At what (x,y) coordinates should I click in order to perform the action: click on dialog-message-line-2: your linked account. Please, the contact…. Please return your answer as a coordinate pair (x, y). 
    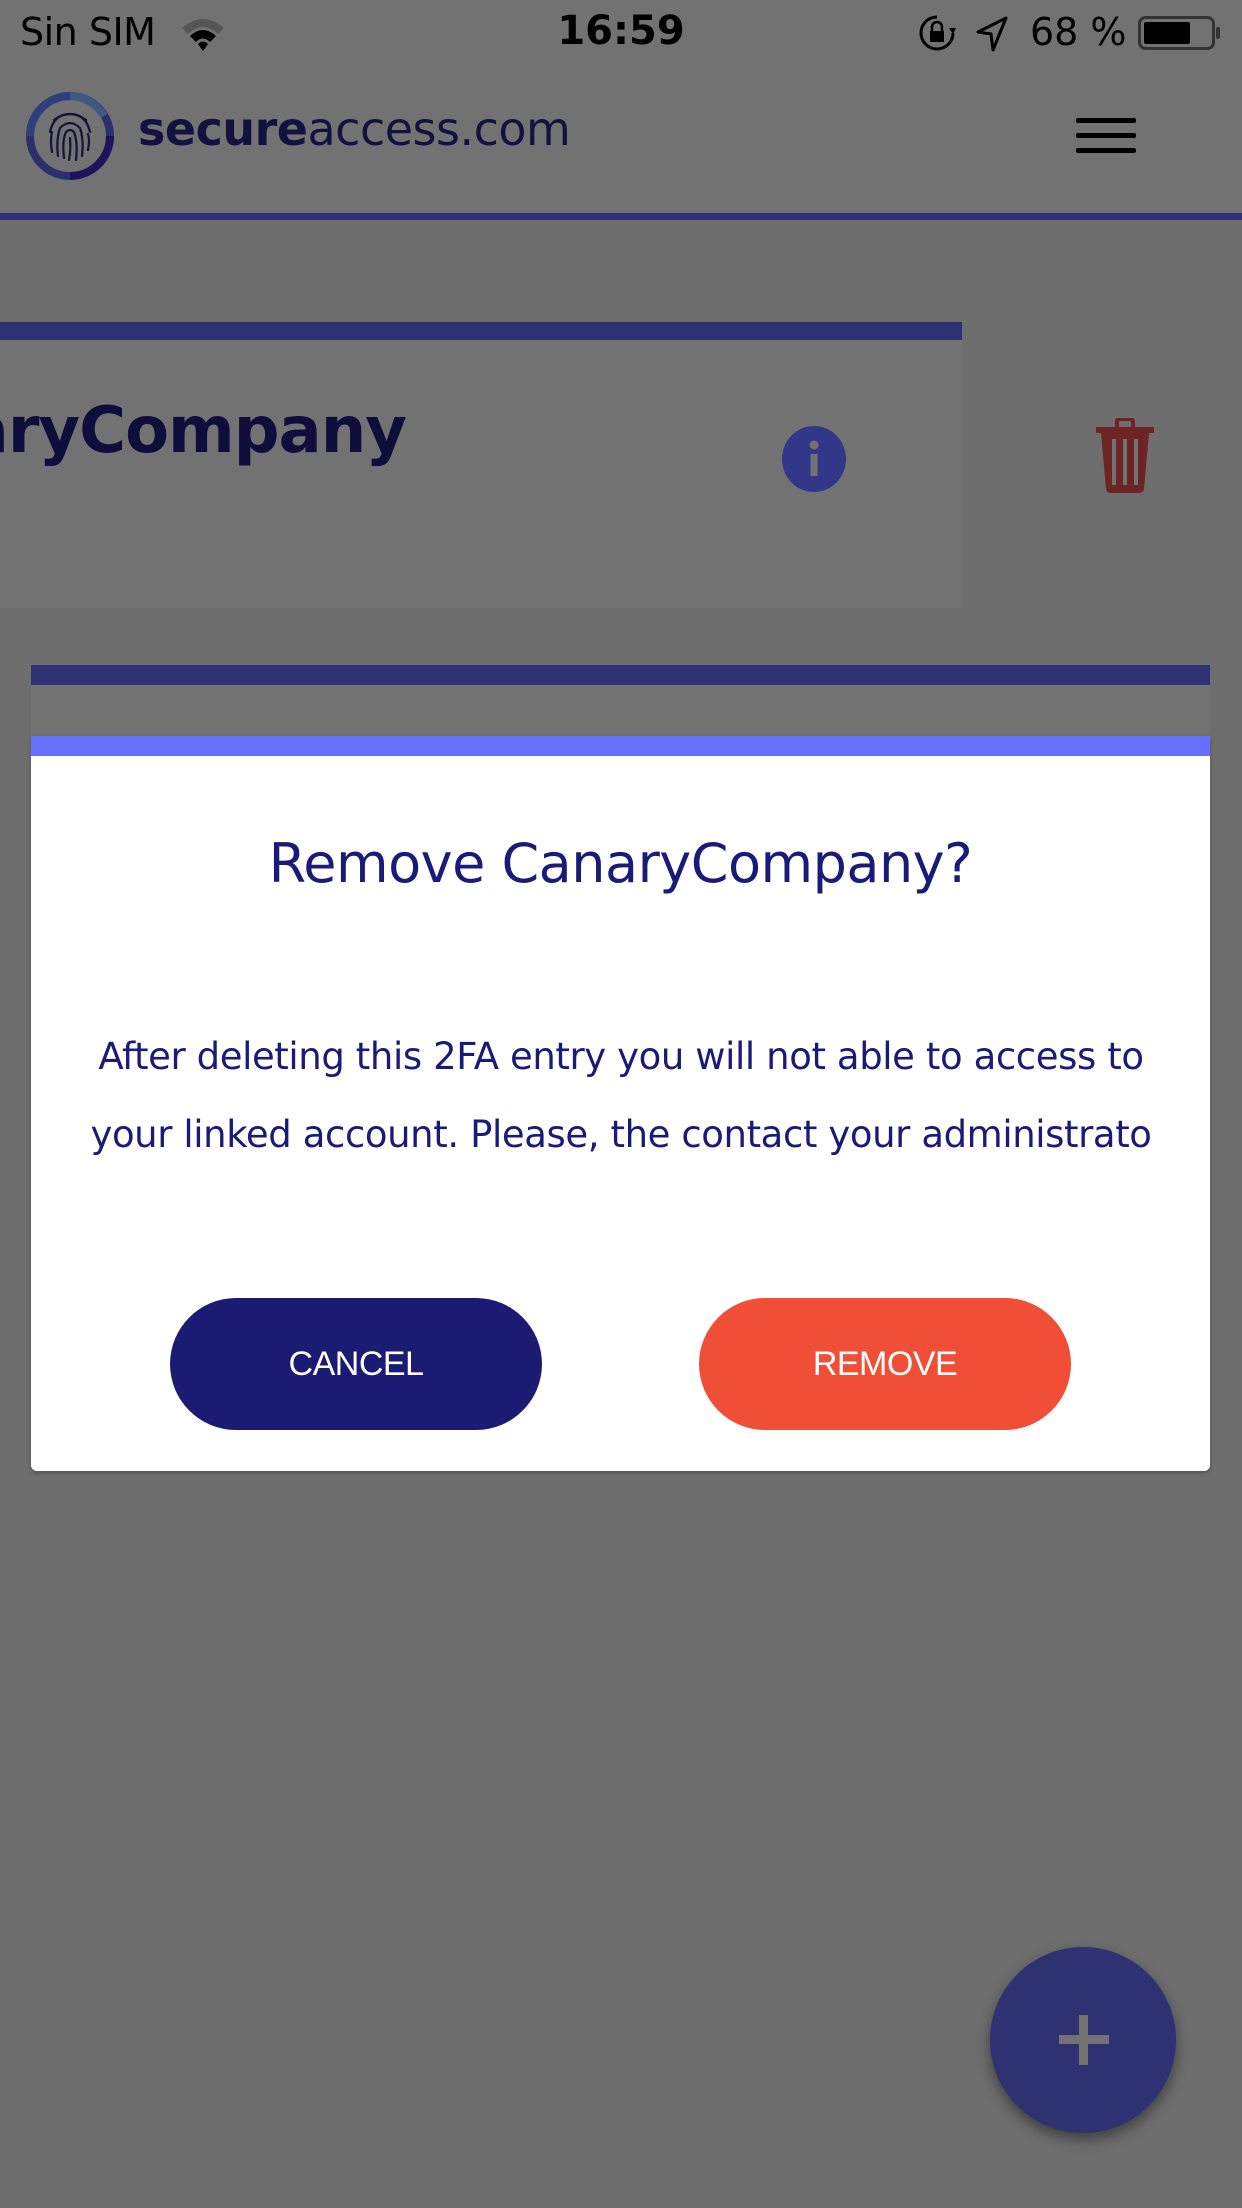
    Looking at the image, I should click on (621, 1134).